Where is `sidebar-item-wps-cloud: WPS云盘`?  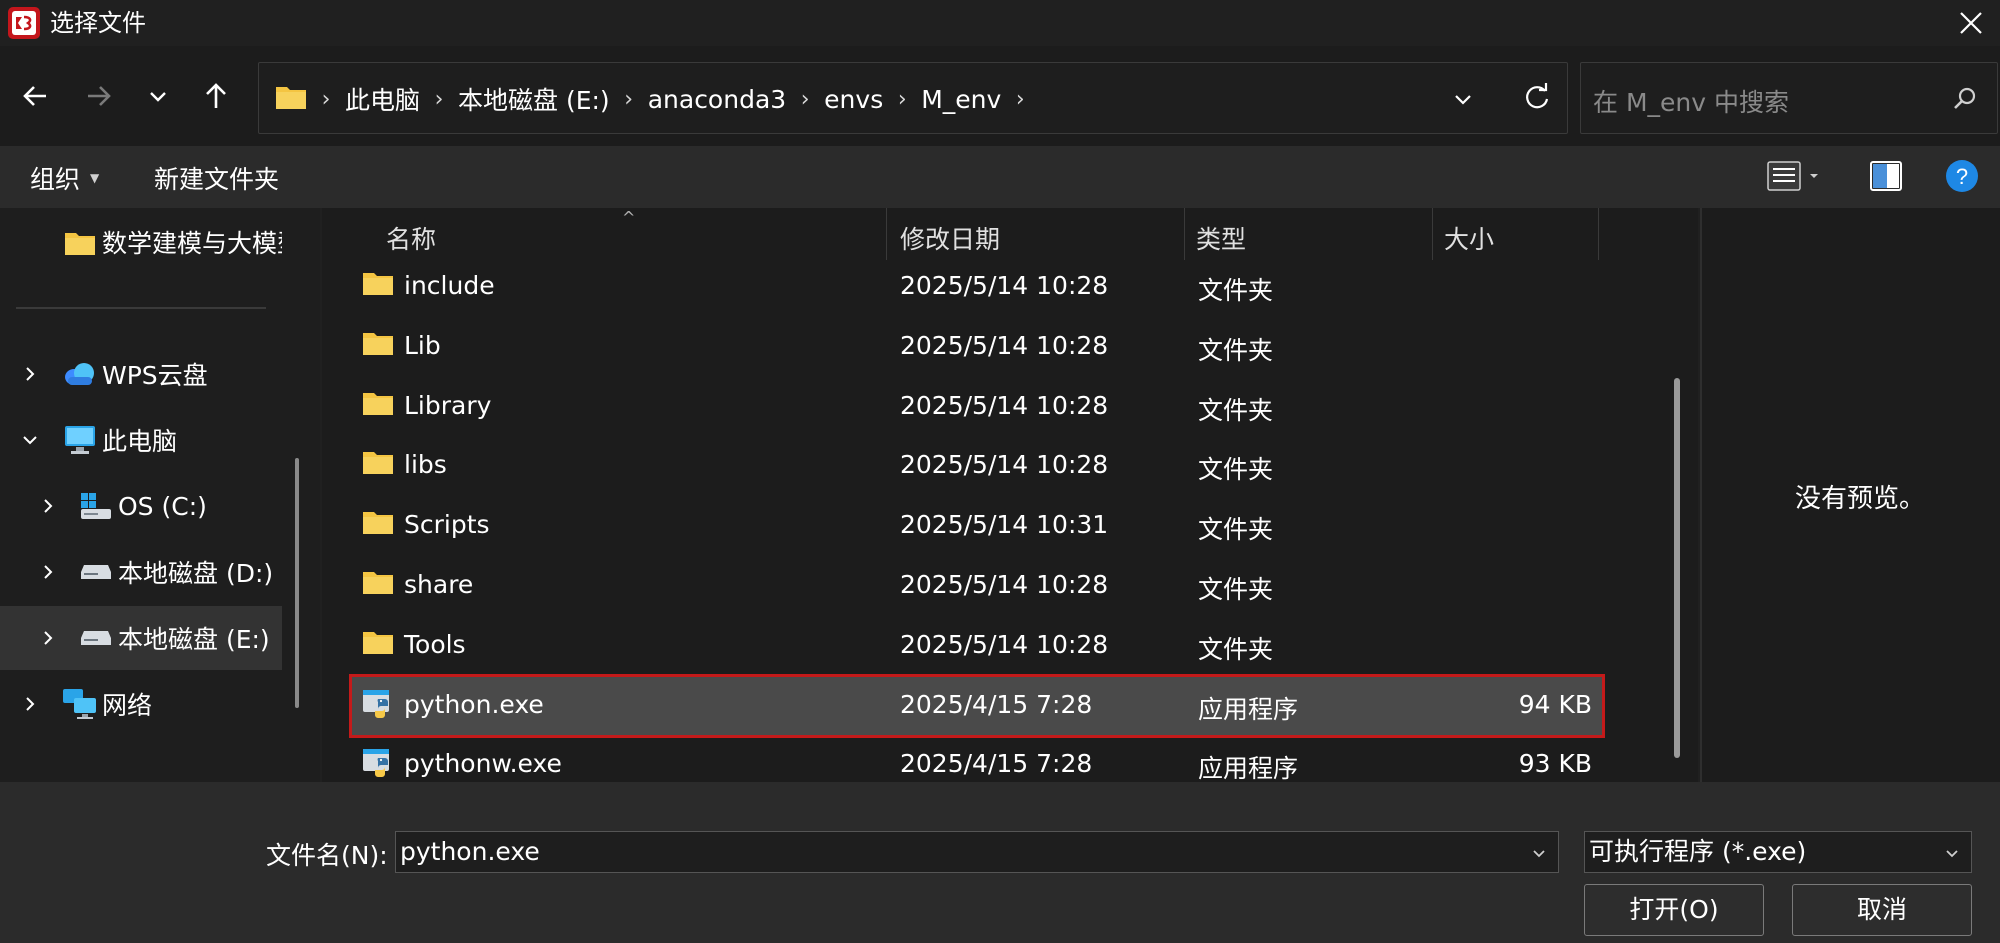 sidebar-item-wps-cloud: WPS云盘 is located at coordinates (141, 374).